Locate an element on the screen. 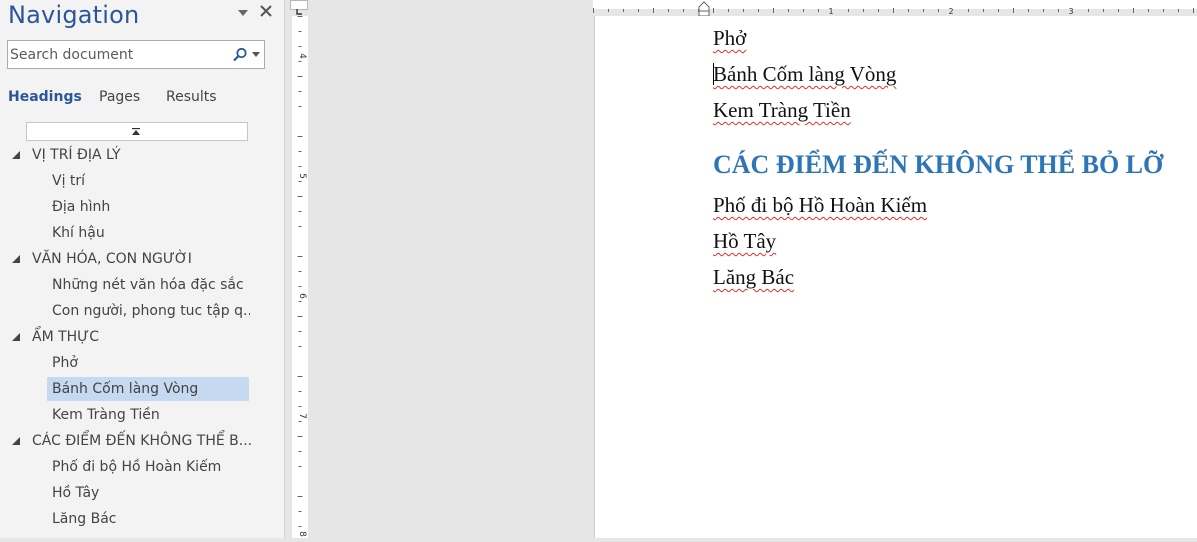 Image resolution: width=1197 pixels, height=542 pixels. pane-options-icon is located at coordinates (243, 13).